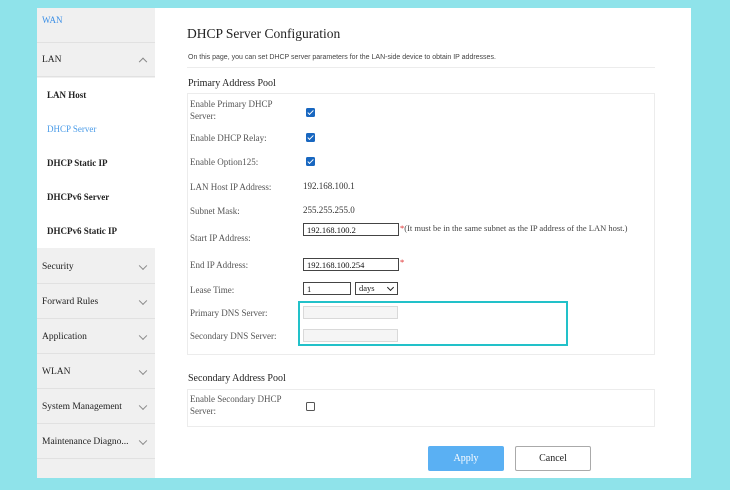 This screenshot has height=490, width=730. Describe the element at coordinates (232, 83) in the screenshot. I see `section-title-primary: Primary Address Pool` at that location.